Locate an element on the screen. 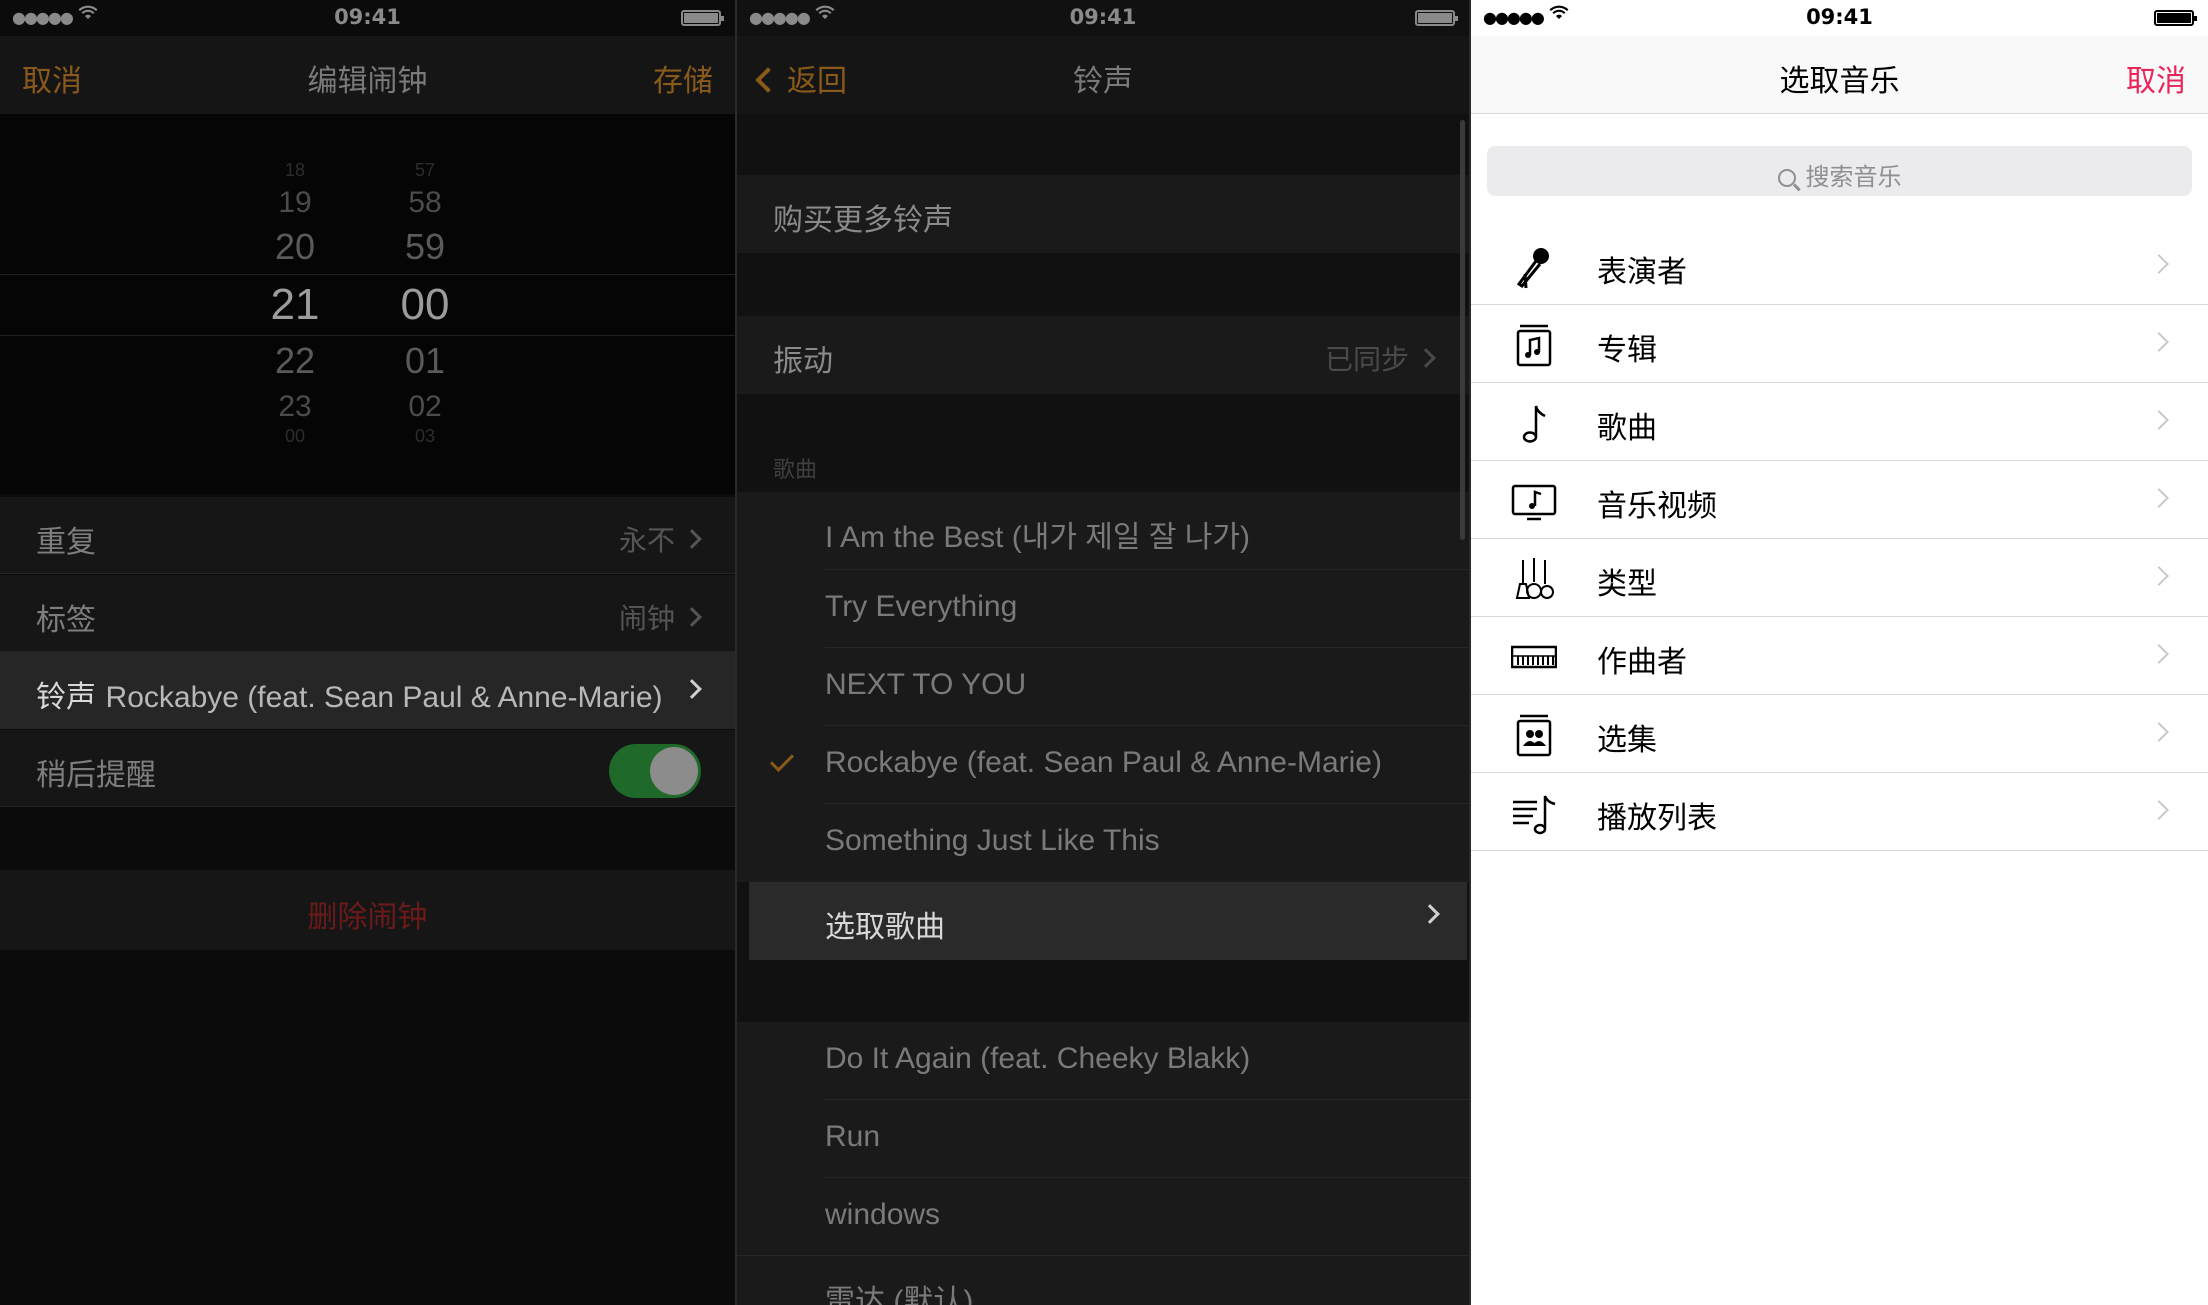 The height and width of the screenshot is (1305, 2208). label-row: 标签 闹钟 is located at coordinates (367, 613).